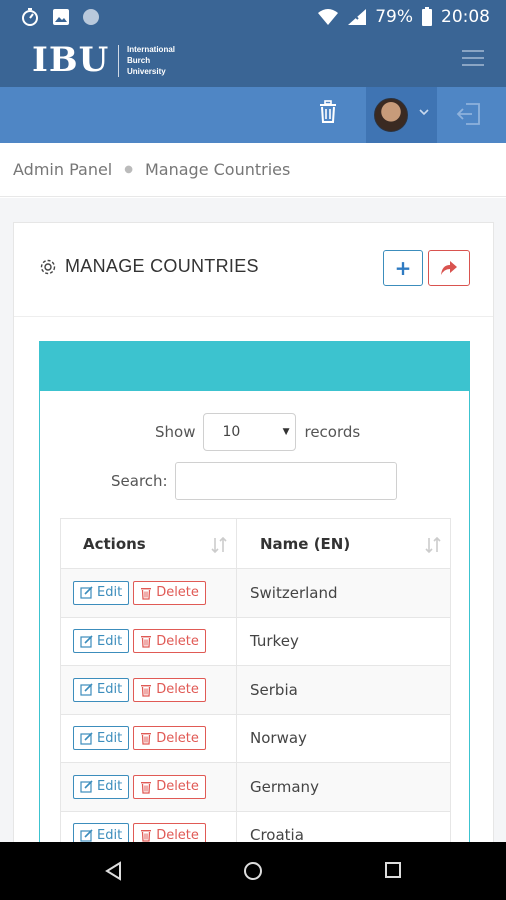 The image size is (506, 900). I want to click on column-label: Actions, so click(114, 543).